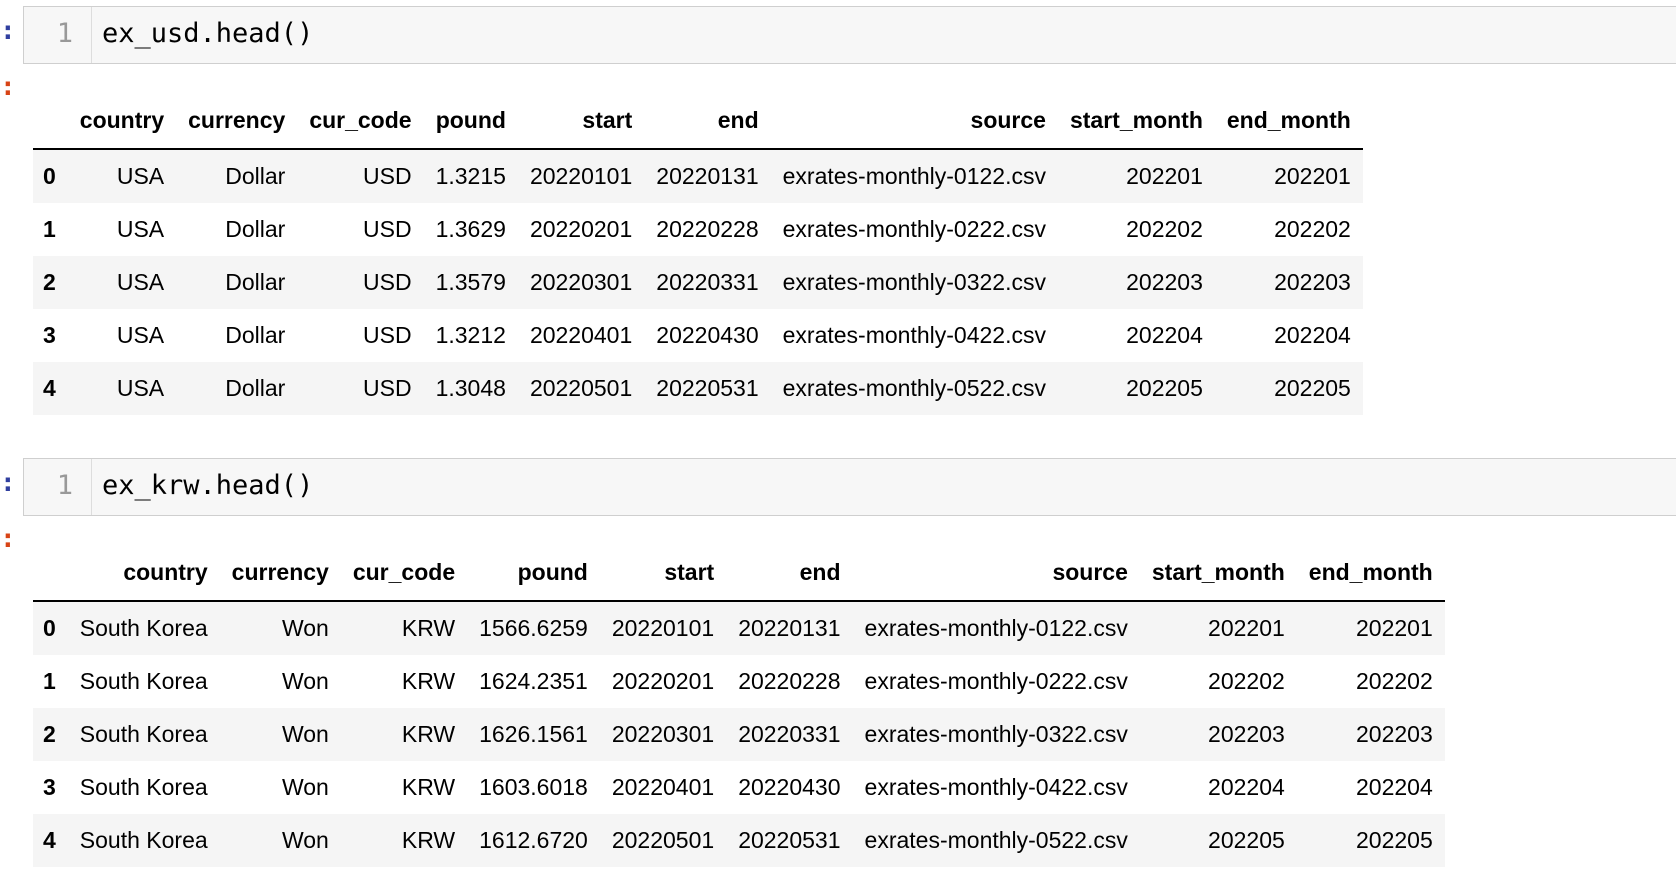 This screenshot has width=1676, height=894. Describe the element at coordinates (1164, 176) in the screenshot. I see `cell-start-month: 202201` at that location.